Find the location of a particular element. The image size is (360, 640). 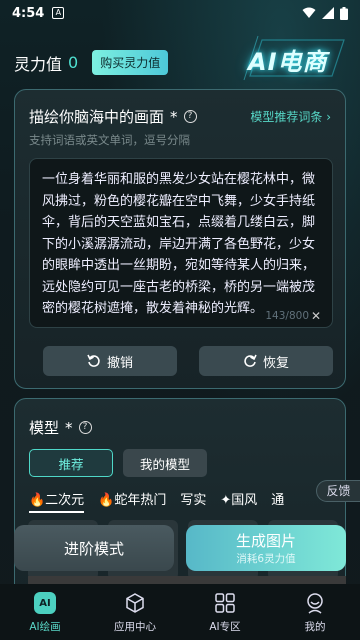

prompt-title-row: 描绘你脑海中的画面 * ? is located at coordinates (113, 116).